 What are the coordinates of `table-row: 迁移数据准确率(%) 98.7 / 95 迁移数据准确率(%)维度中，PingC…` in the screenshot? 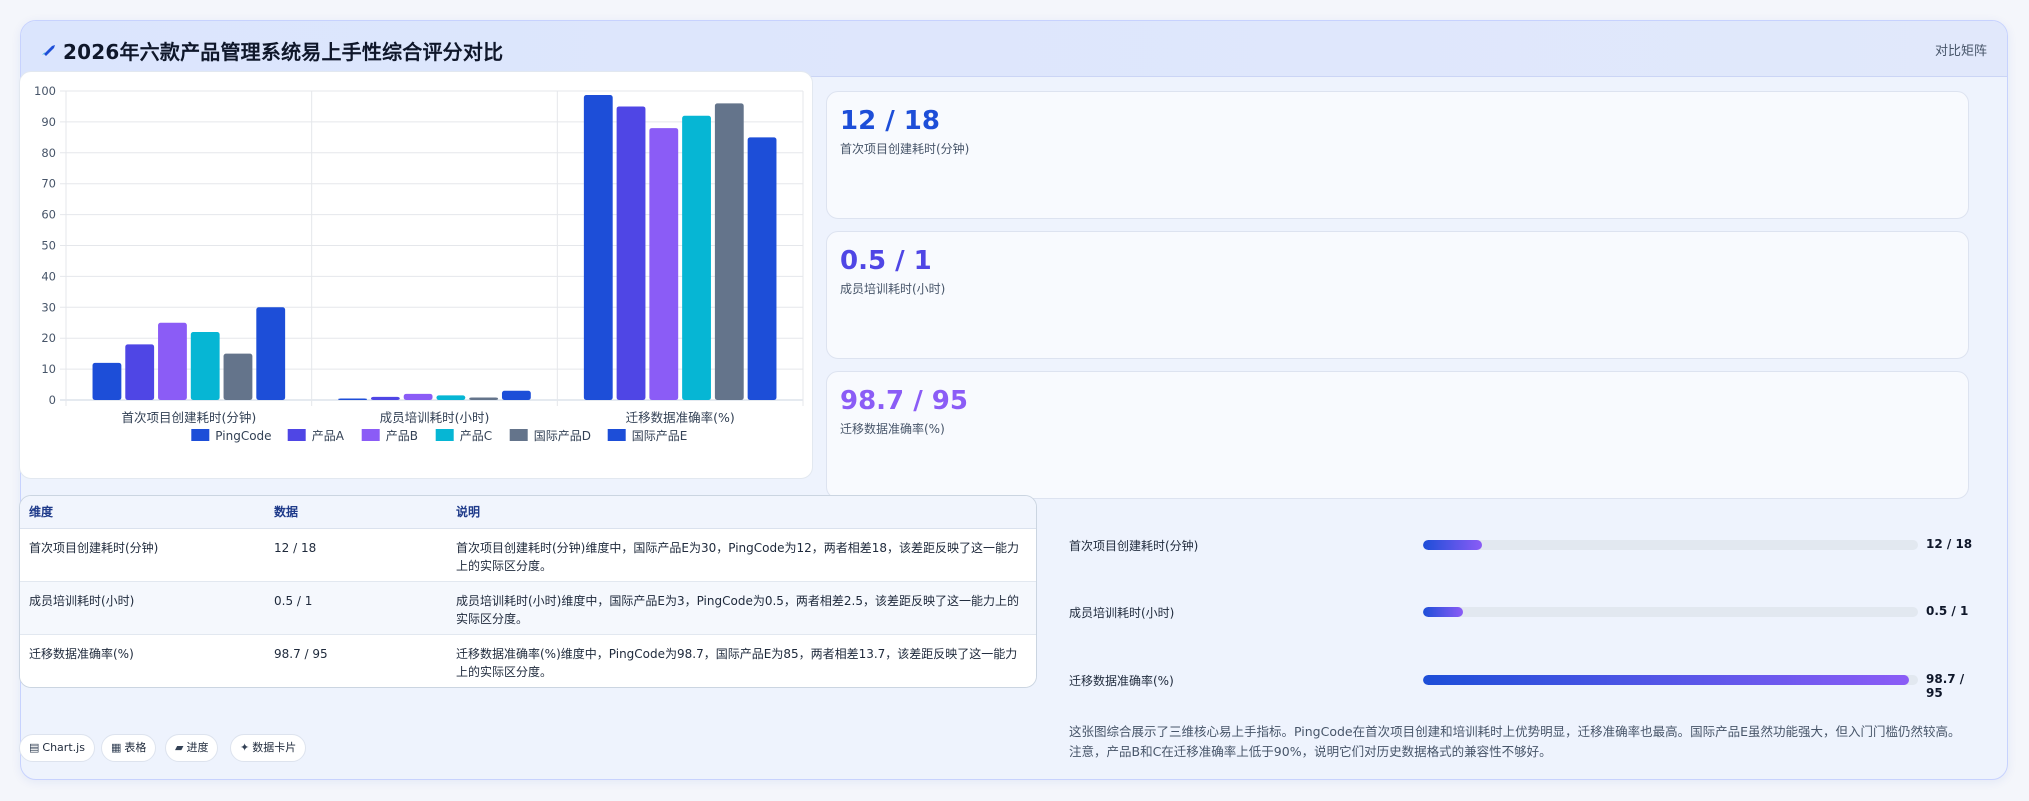 It's located at (528, 660).